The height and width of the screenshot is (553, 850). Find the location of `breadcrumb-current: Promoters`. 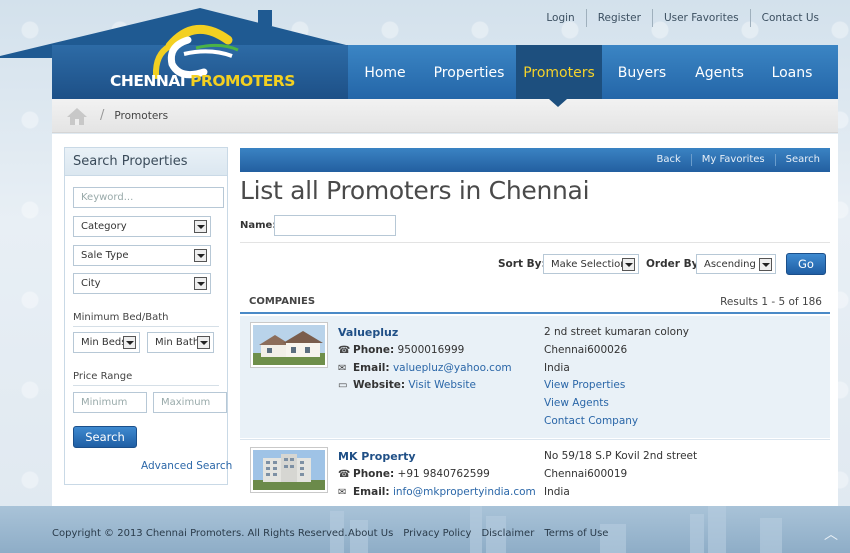

breadcrumb-current: Promoters is located at coordinates (141, 115).